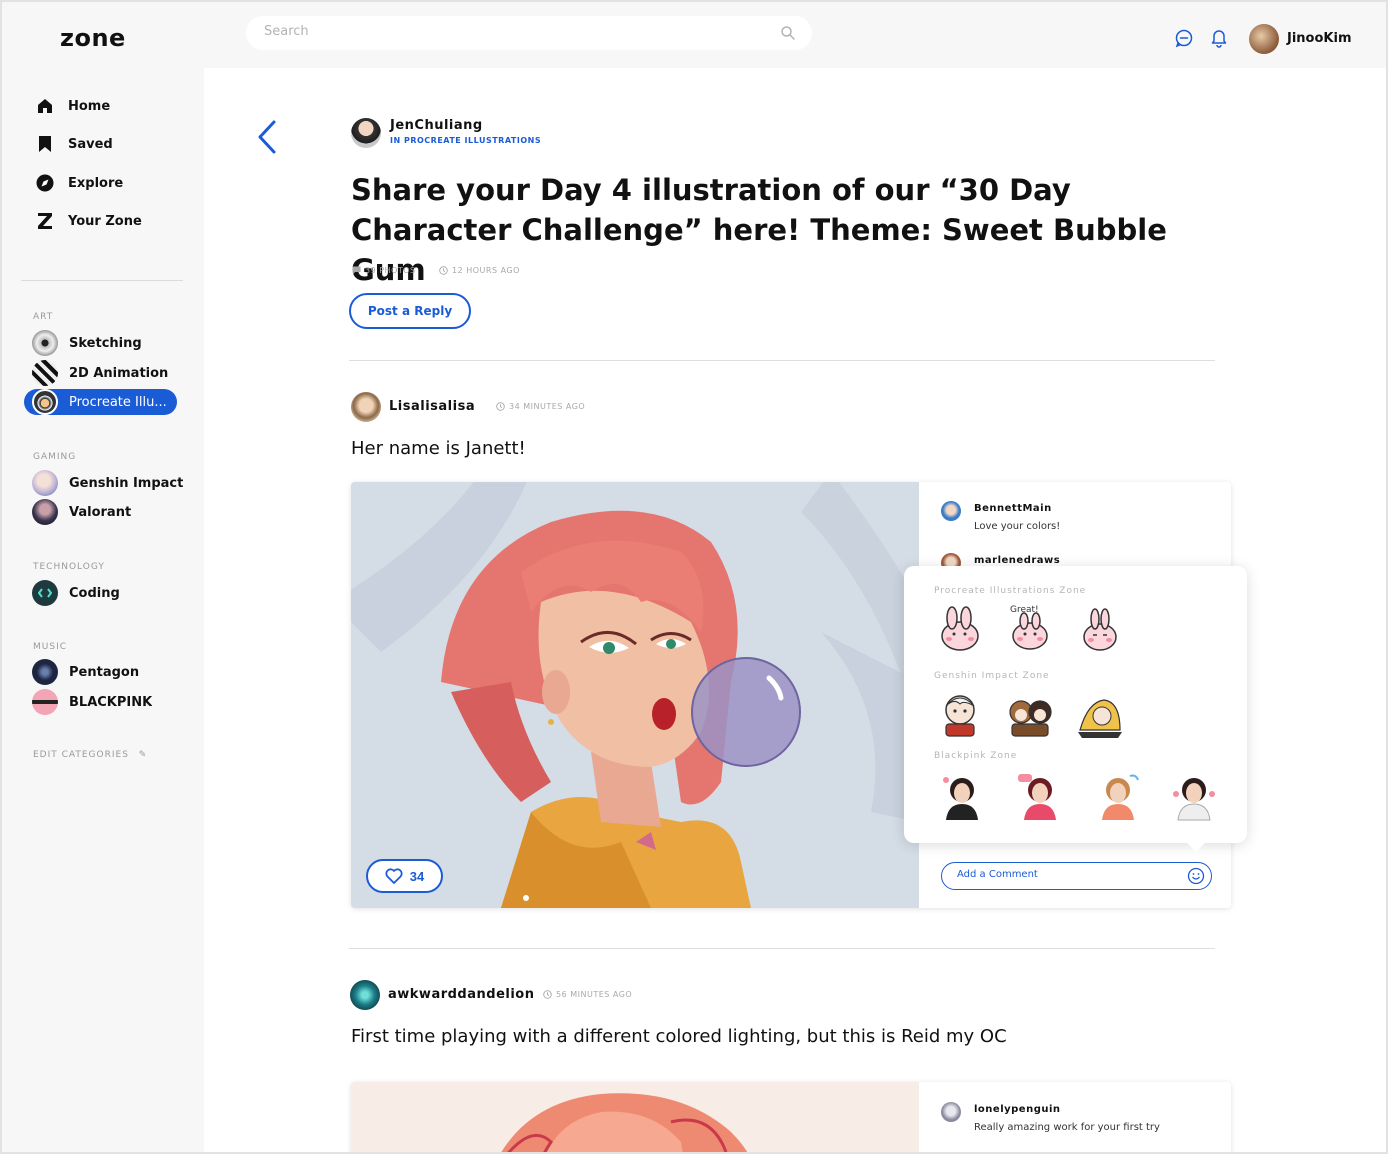  I want to click on user-avatar, so click(1264, 39).